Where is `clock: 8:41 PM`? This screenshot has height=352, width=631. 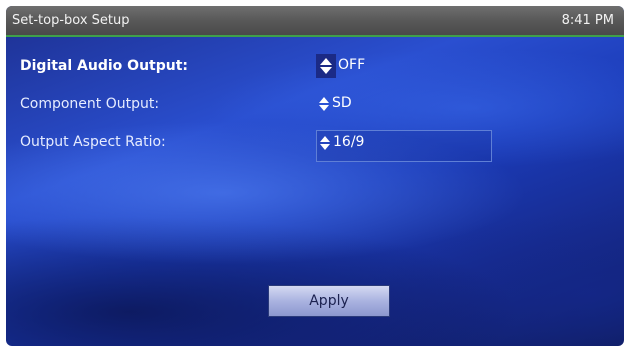
clock: 8:41 PM is located at coordinates (587, 20).